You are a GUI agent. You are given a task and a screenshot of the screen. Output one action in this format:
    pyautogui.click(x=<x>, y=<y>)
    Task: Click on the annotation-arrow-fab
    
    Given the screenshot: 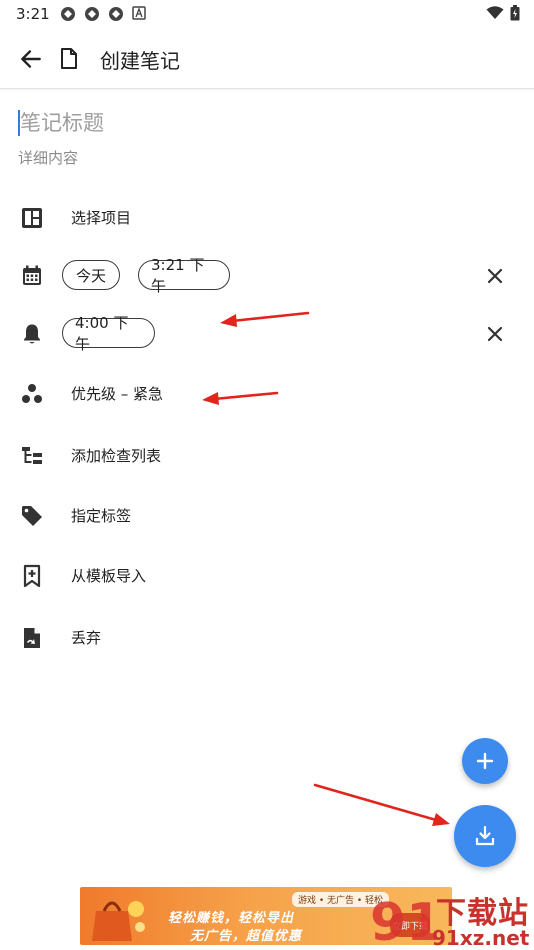 What is the action you would take?
    pyautogui.click(x=381, y=804)
    